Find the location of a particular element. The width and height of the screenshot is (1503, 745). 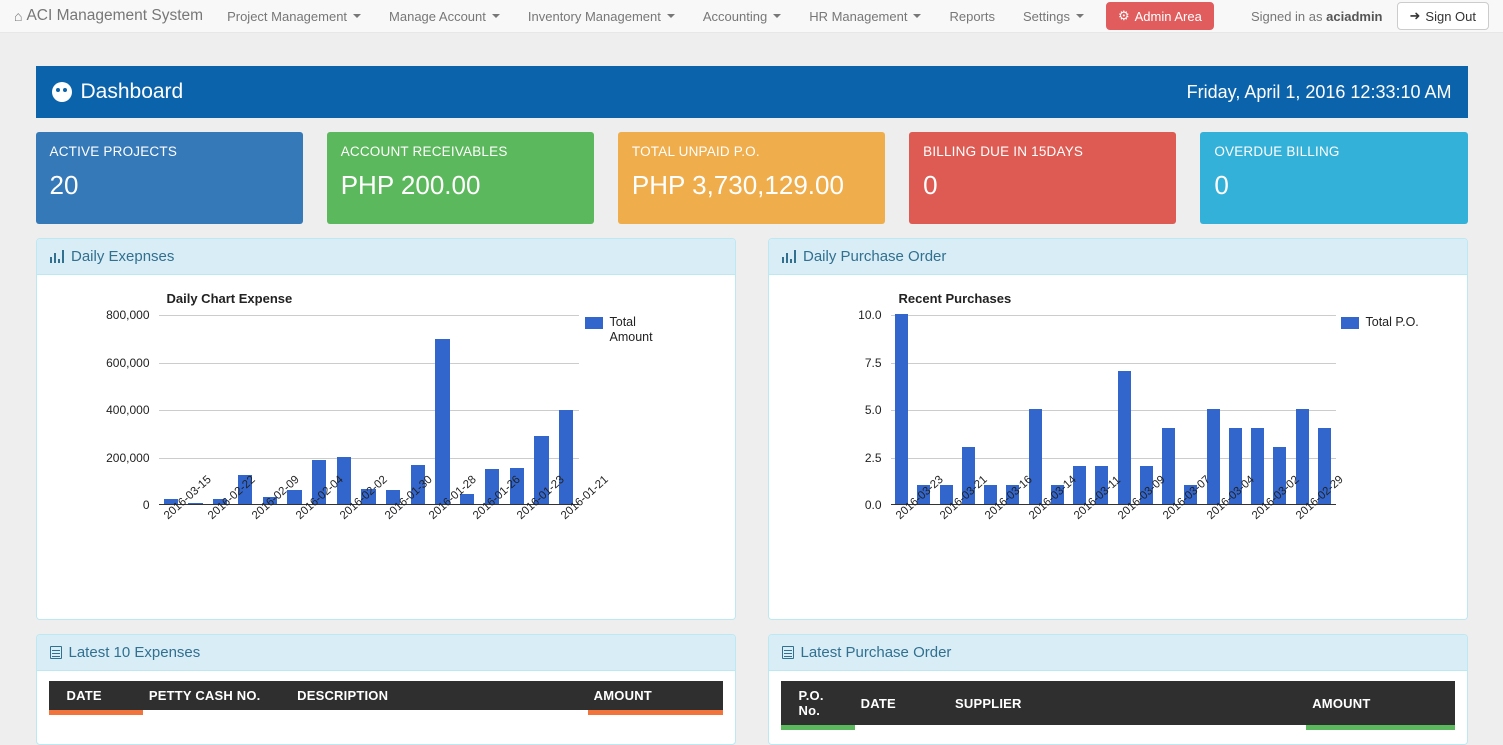

kpi-card-account-receivables: ACCOUNT RECEIVABLES PHP 200.00 is located at coordinates (460, 178).